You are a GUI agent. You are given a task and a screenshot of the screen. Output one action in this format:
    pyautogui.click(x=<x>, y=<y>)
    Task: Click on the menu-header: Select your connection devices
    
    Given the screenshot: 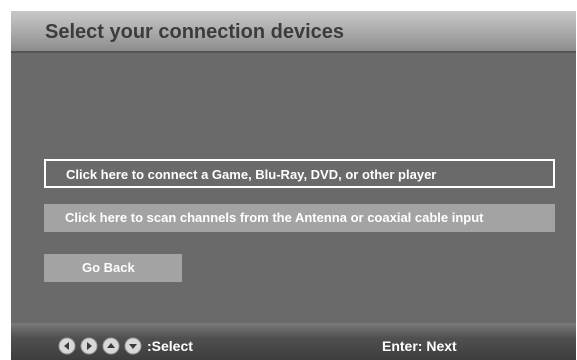 What is the action you would take?
    pyautogui.click(x=293, y=31)
    